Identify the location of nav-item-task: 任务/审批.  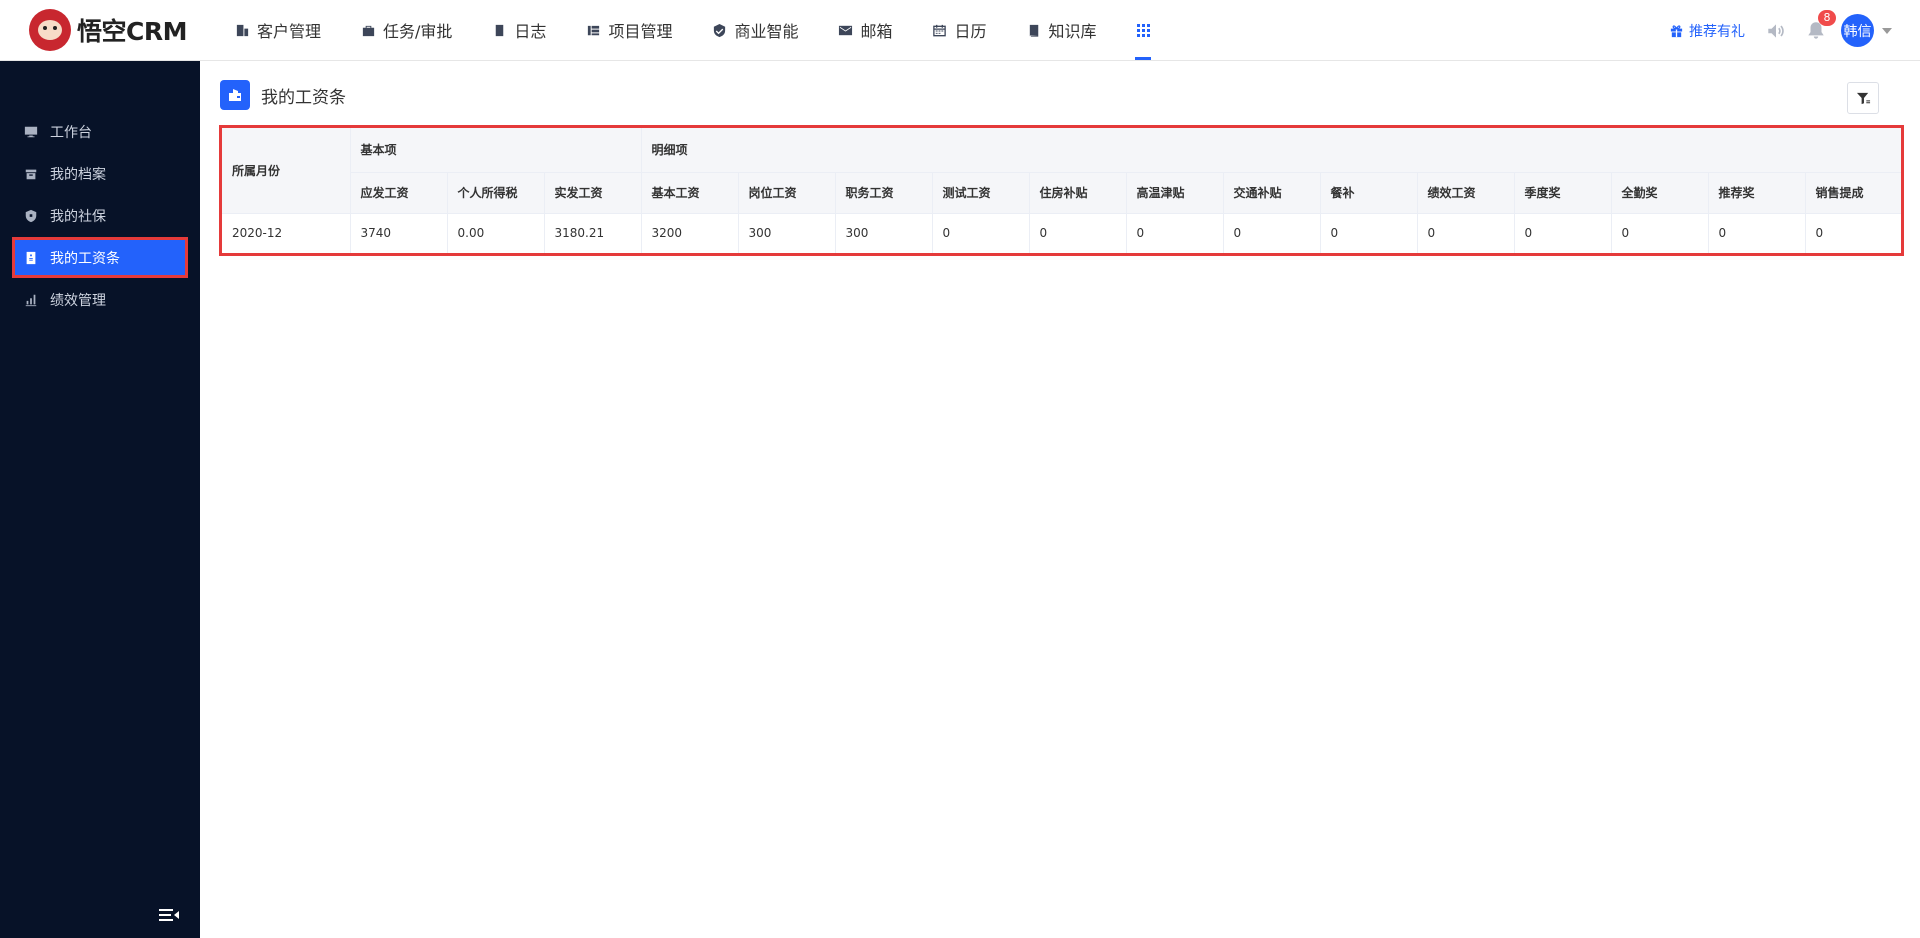
(406, 30).